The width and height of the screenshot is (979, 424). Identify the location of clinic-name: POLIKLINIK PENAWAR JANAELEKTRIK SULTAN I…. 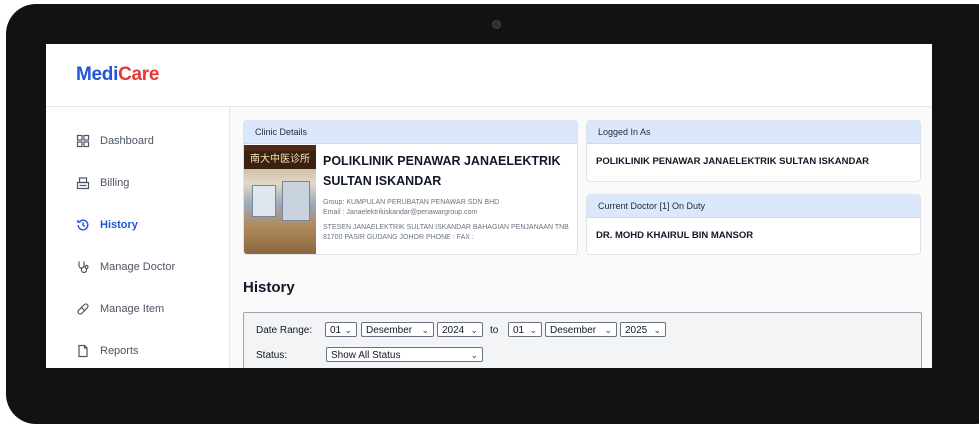
(442, 171).